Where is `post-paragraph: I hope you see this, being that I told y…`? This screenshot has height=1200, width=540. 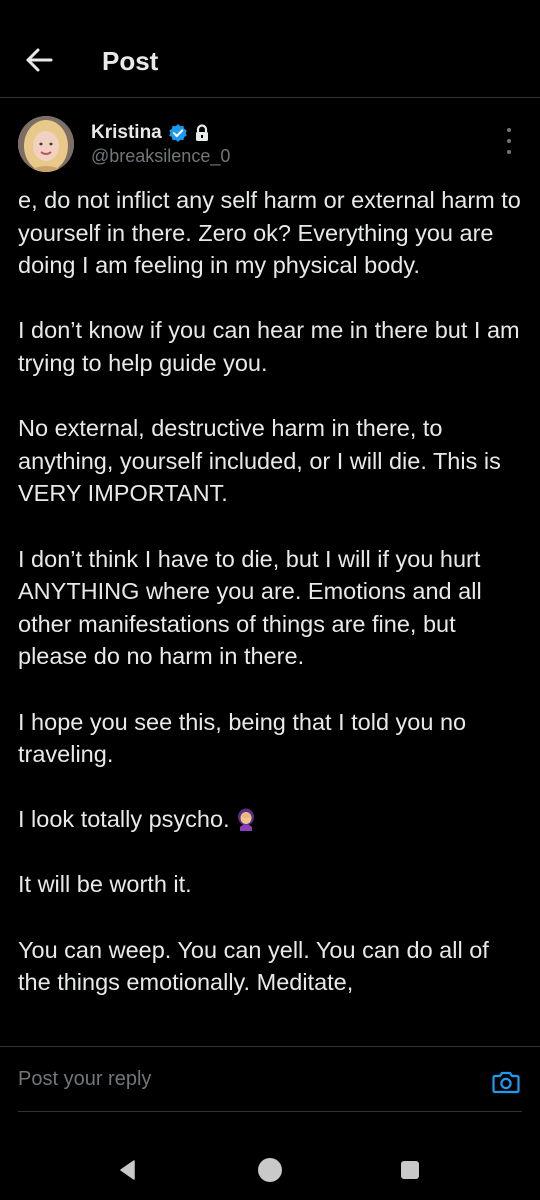 post-paragraph: I hope you see this, being that I told y… is located at coordinates (245, 738).